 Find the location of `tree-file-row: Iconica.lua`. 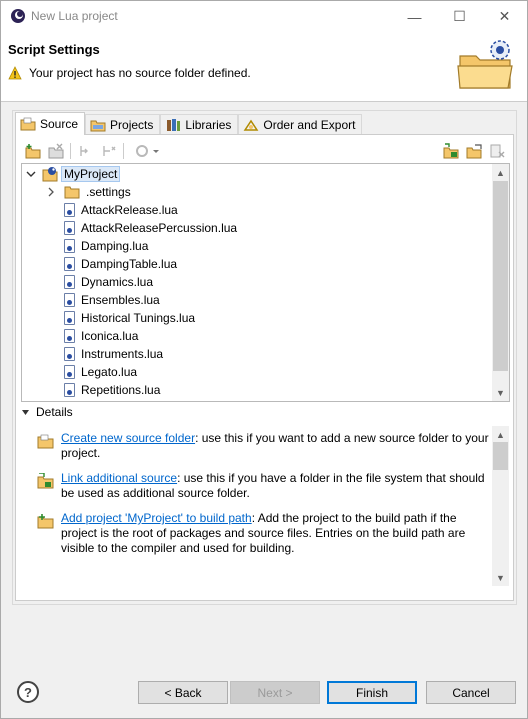

tree-file-row: Iconica.lua is located at coordinates (101, 336).